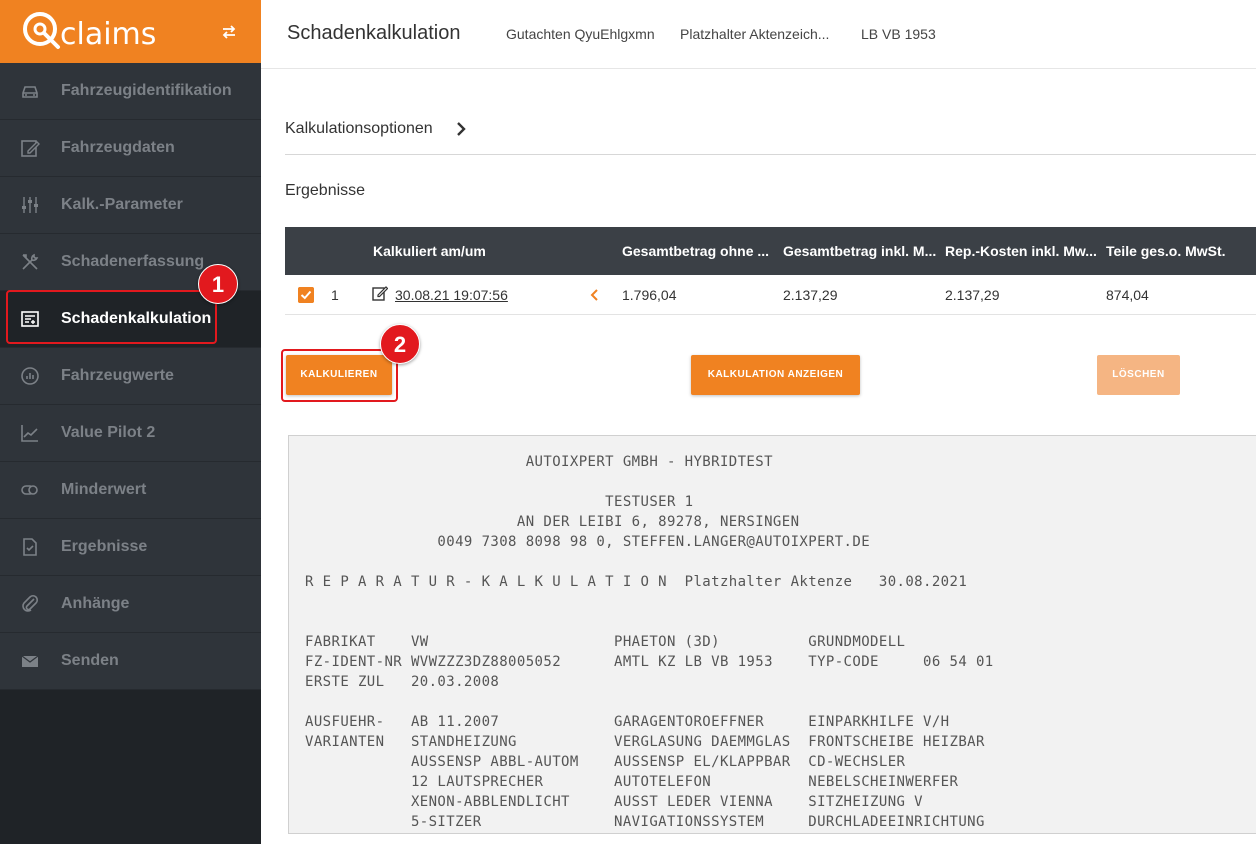 This screenshot has height=844, width=1256. Describe the element at coordinates (359, 129) in the screenshot. I see `calculation-options-toggle: Kalkulationsoptionen` at that location.